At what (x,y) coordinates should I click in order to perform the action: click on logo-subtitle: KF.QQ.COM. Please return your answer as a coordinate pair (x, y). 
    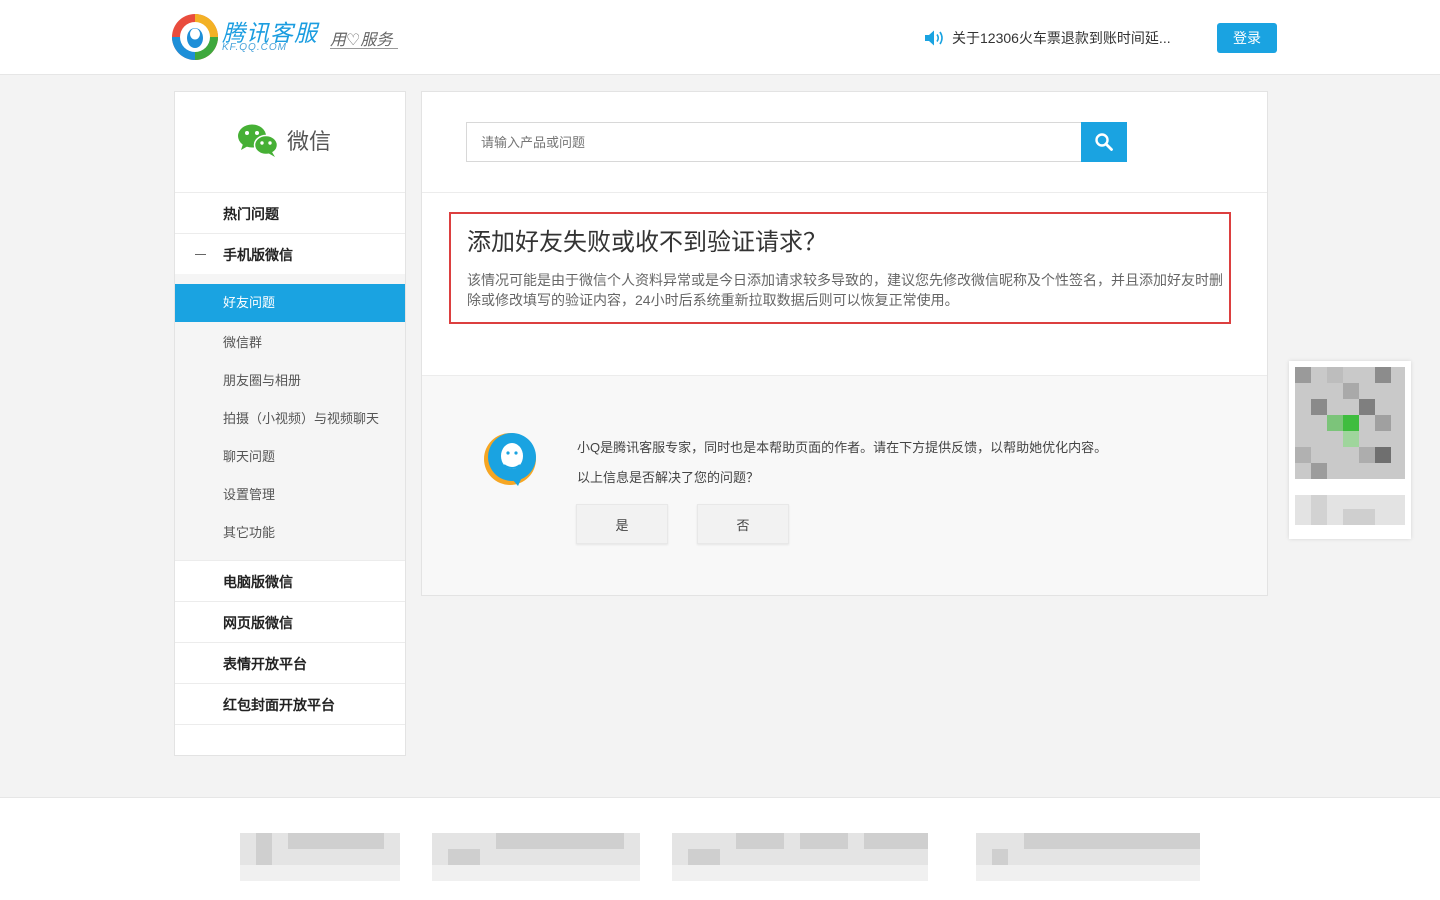
    Looking at the image, I should click on (254, 47).